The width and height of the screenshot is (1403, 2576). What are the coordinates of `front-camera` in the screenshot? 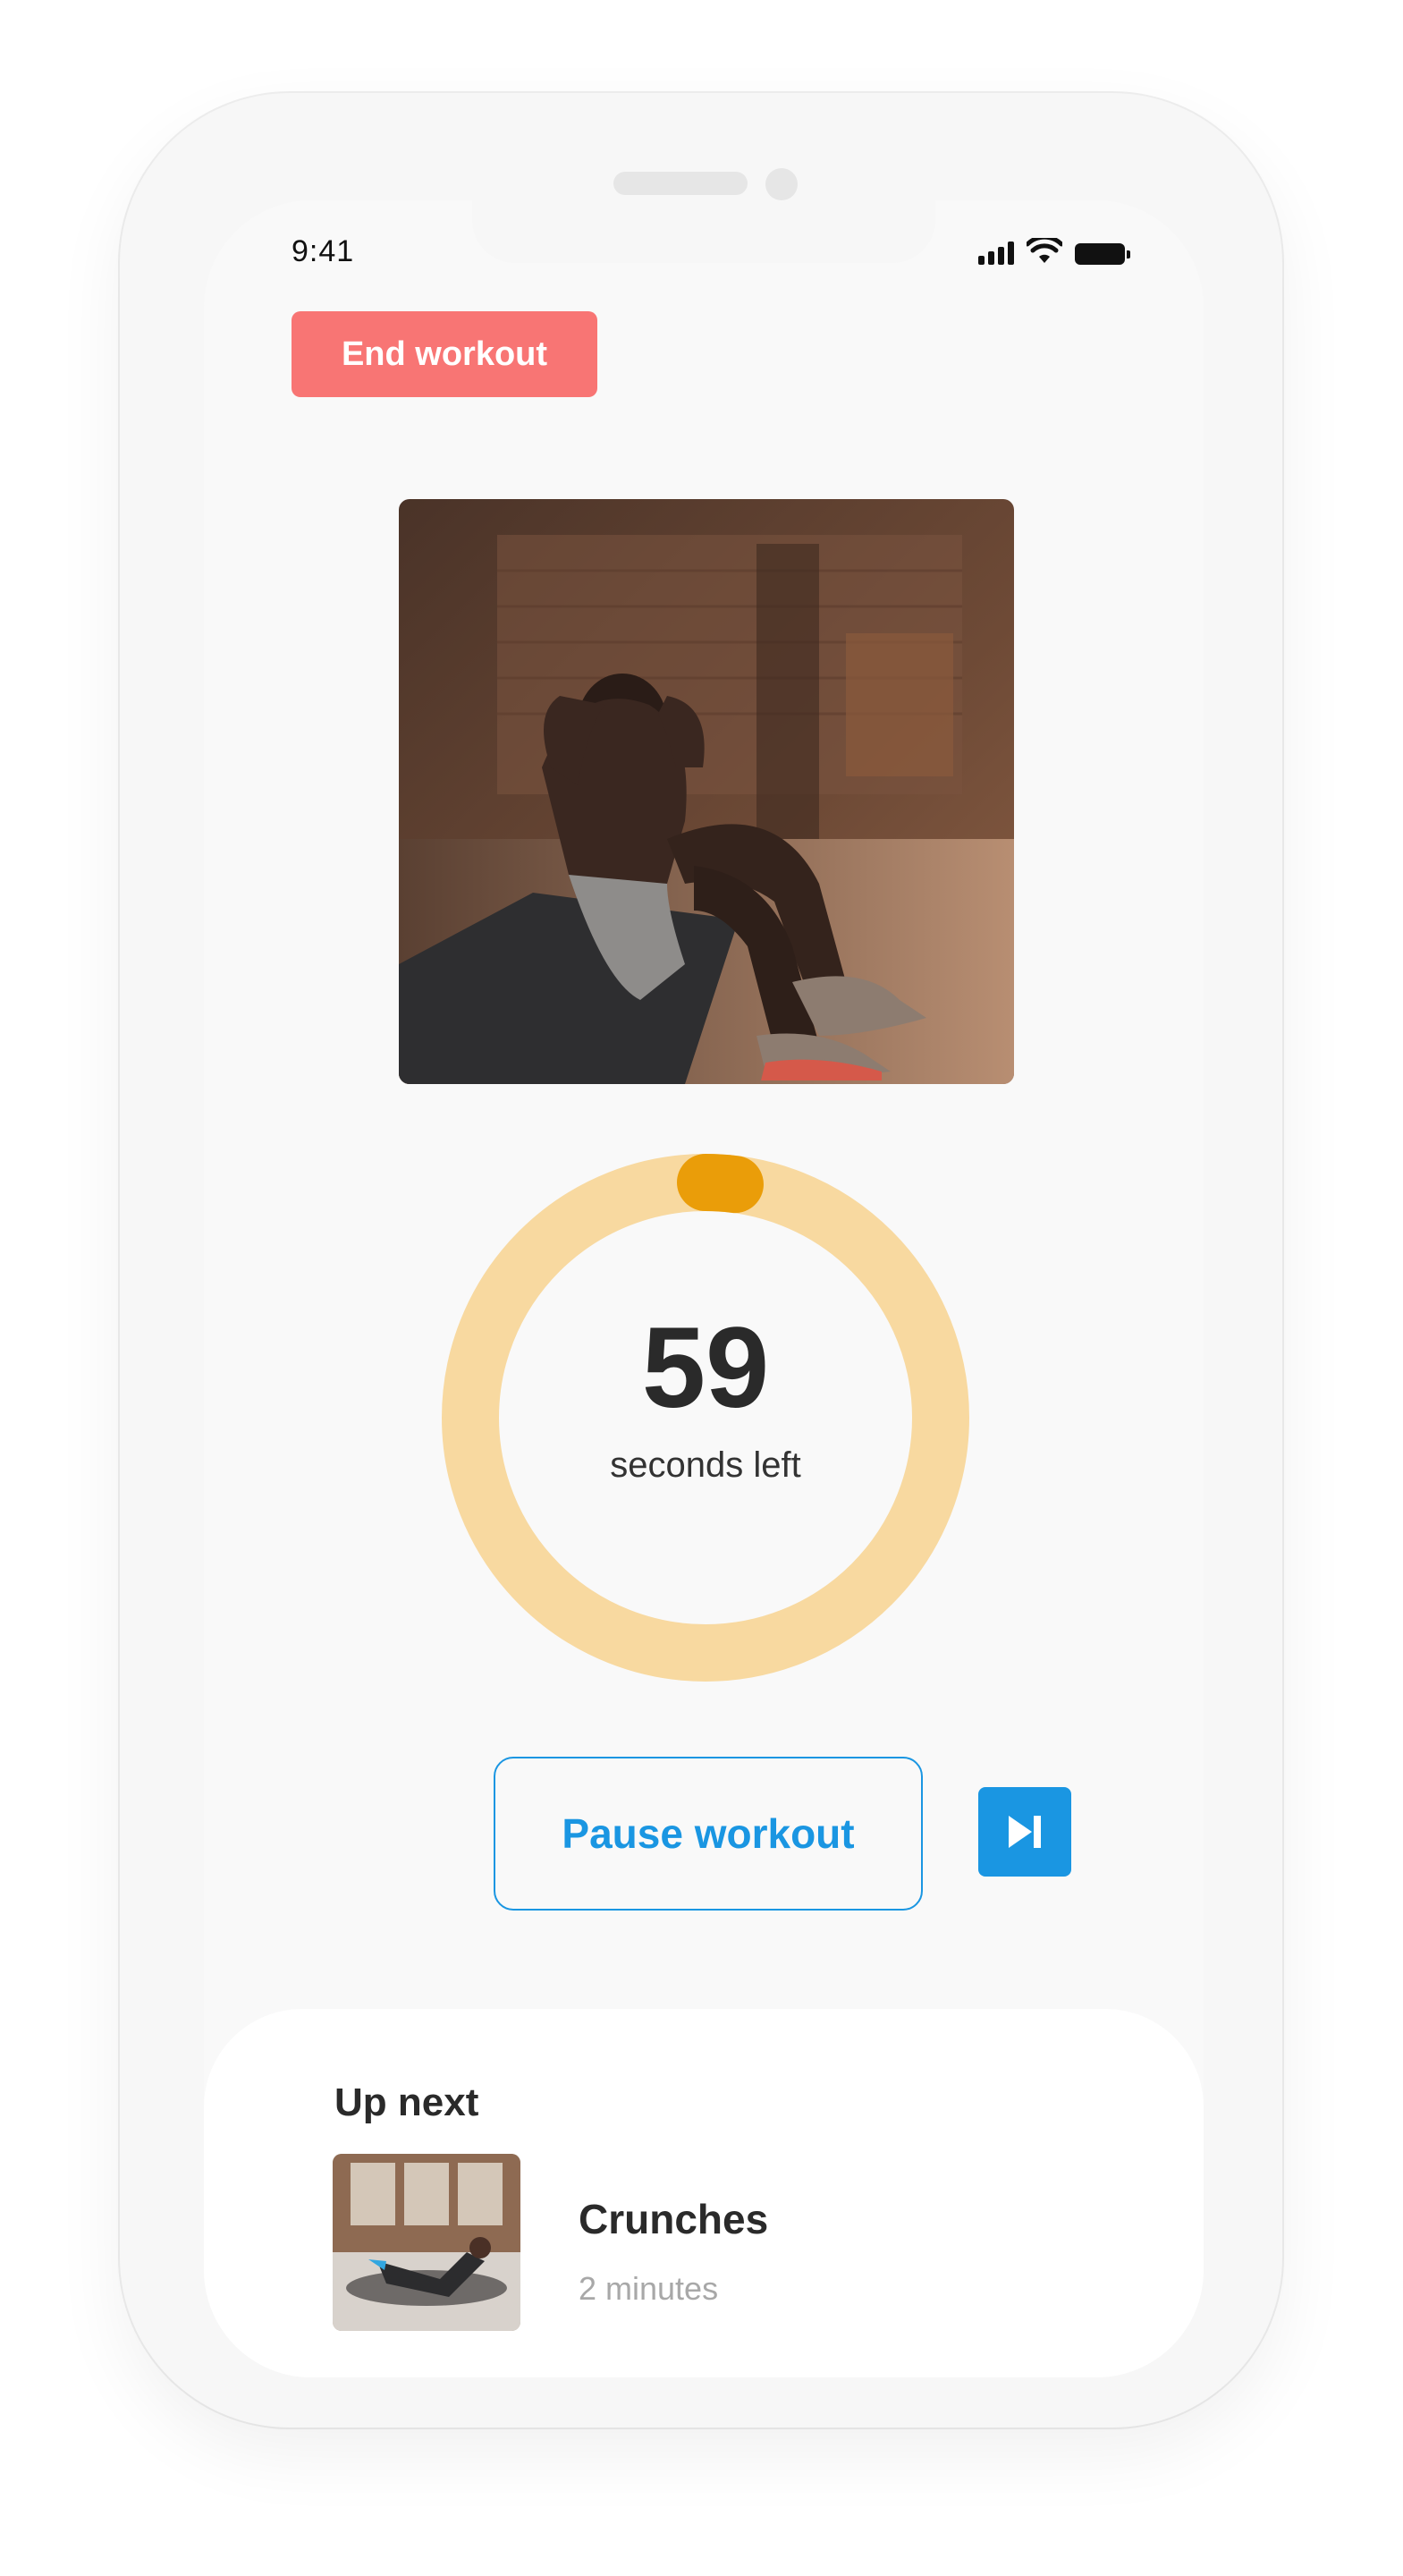 It's located at (781, 184).